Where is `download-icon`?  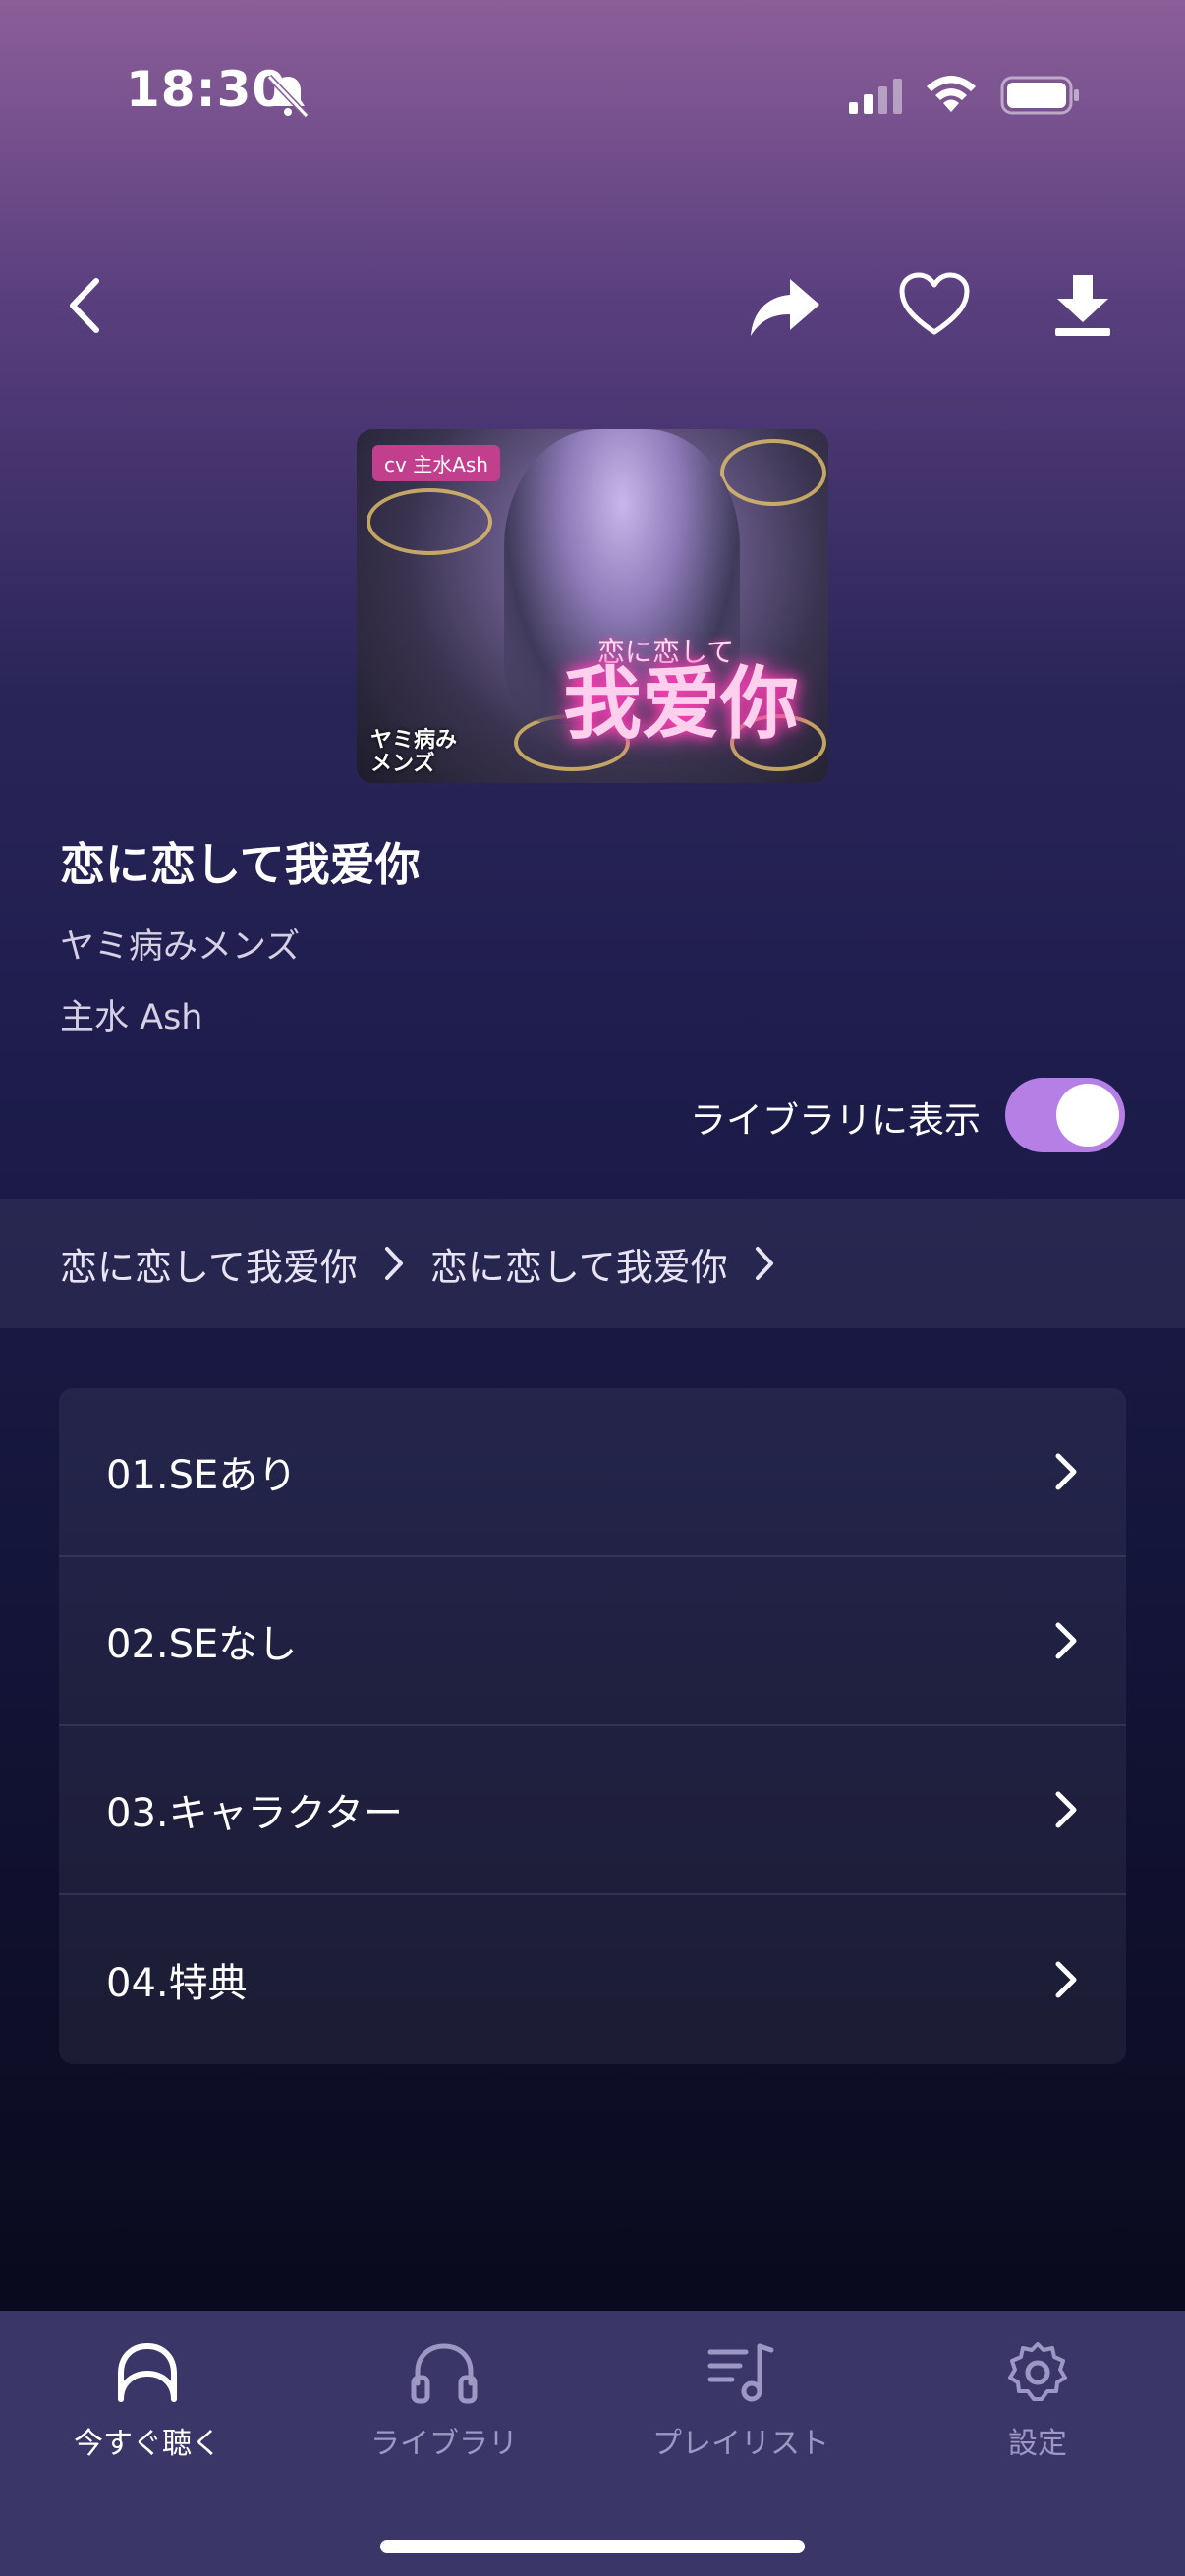 download-icon is located at coordinates (1083, 305).